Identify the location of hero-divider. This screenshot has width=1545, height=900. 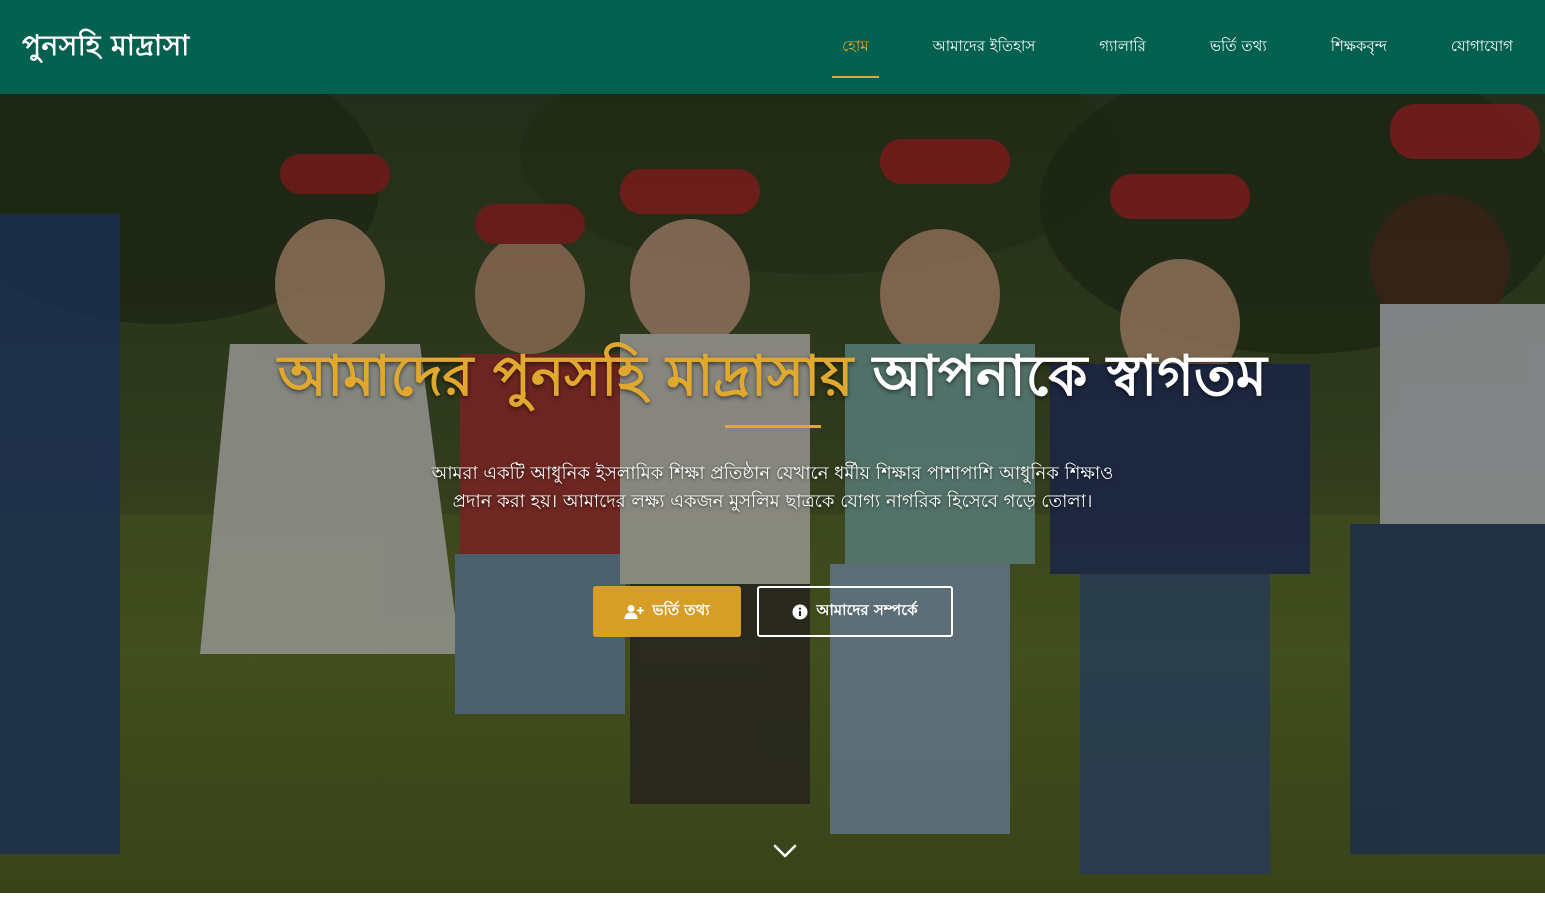
(773, 426).